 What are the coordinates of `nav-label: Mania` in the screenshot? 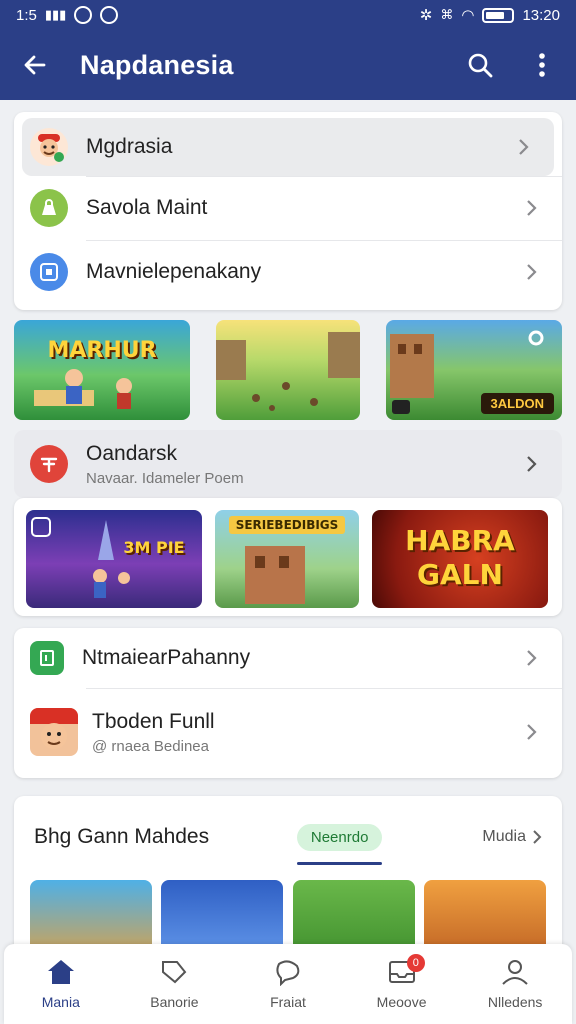 It's located at (60, 1002).